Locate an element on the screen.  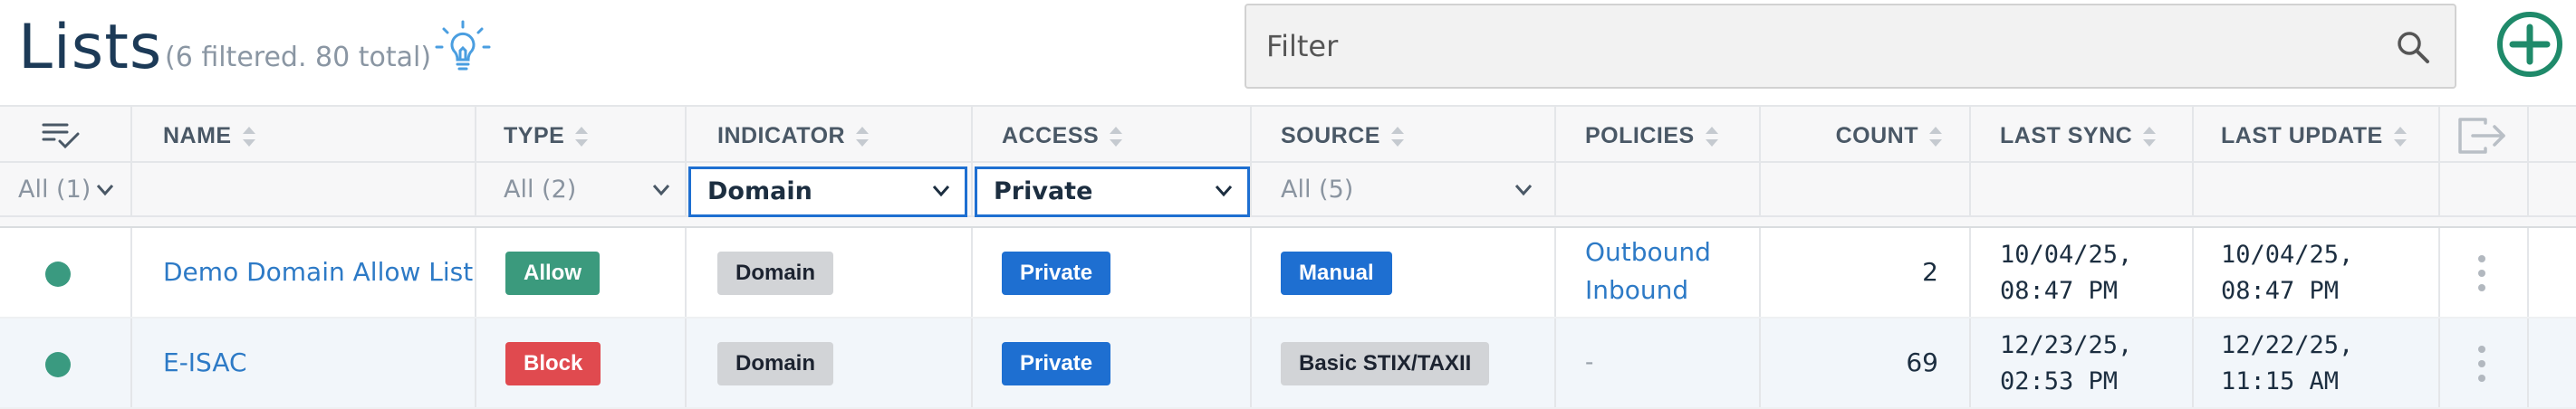
export-icon is located at coordinates (2482, 136).